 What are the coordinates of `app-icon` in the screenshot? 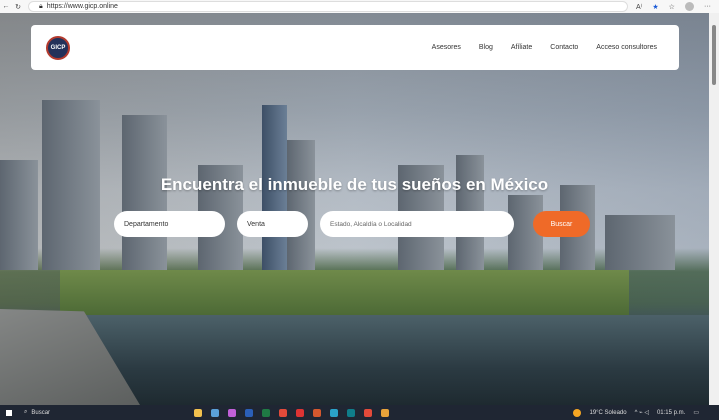 It's located at (215, 412).